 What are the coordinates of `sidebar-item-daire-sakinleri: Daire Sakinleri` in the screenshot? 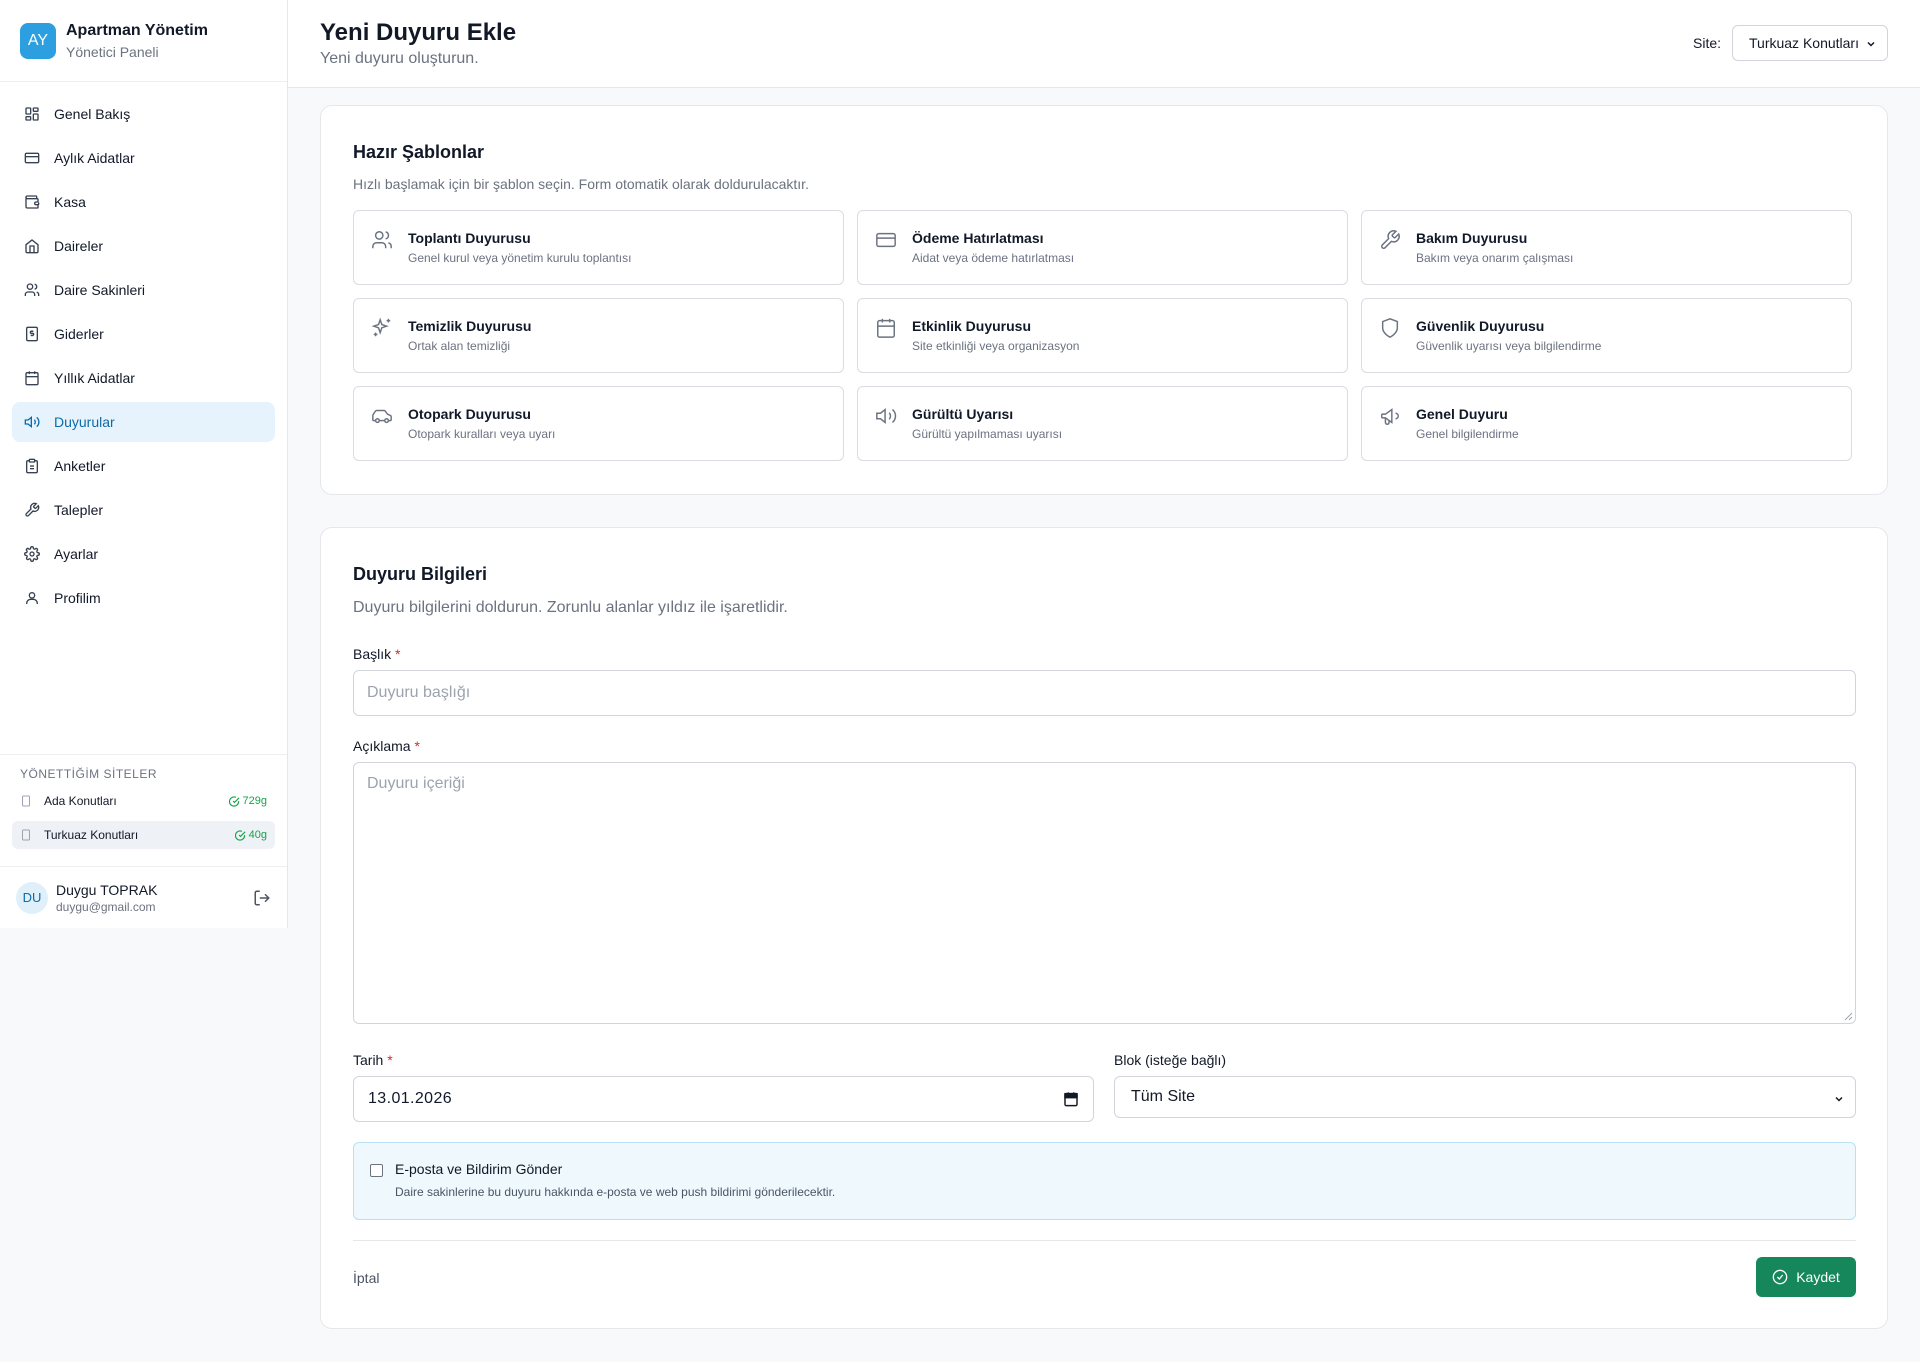 It's located at (143, 290).